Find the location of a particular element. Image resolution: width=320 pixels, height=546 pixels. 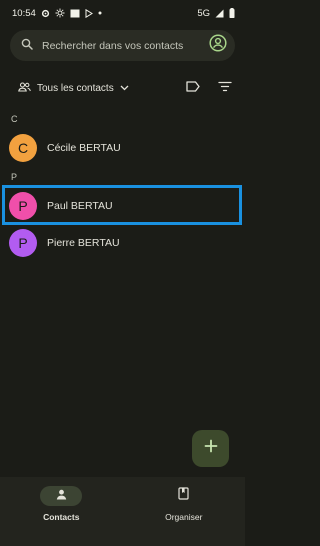

contact-name: Cécile BERTAU is located at coordinates (84, 148).